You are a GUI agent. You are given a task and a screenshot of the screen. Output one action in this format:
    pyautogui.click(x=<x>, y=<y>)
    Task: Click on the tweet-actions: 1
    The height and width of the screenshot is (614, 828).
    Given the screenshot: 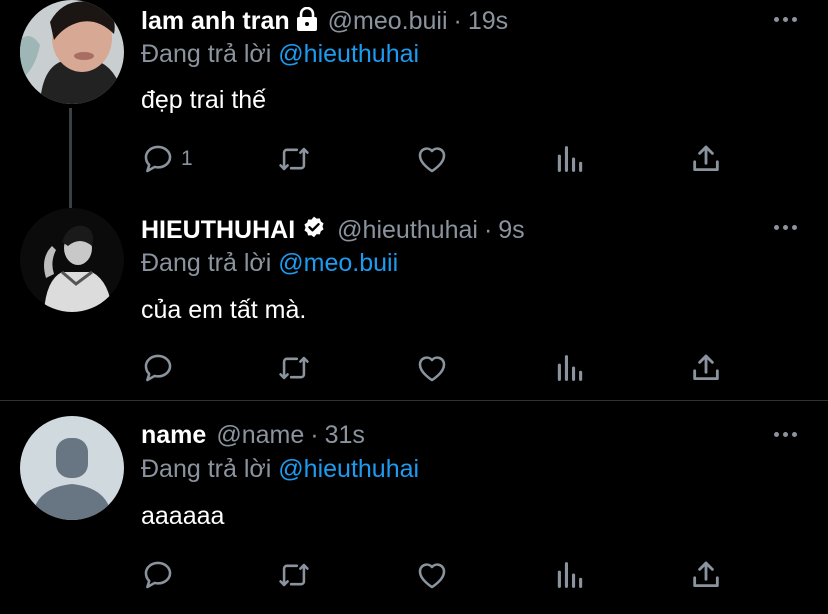 What is the action you would take?
    pyautogui.click(x=441, y=159)
    